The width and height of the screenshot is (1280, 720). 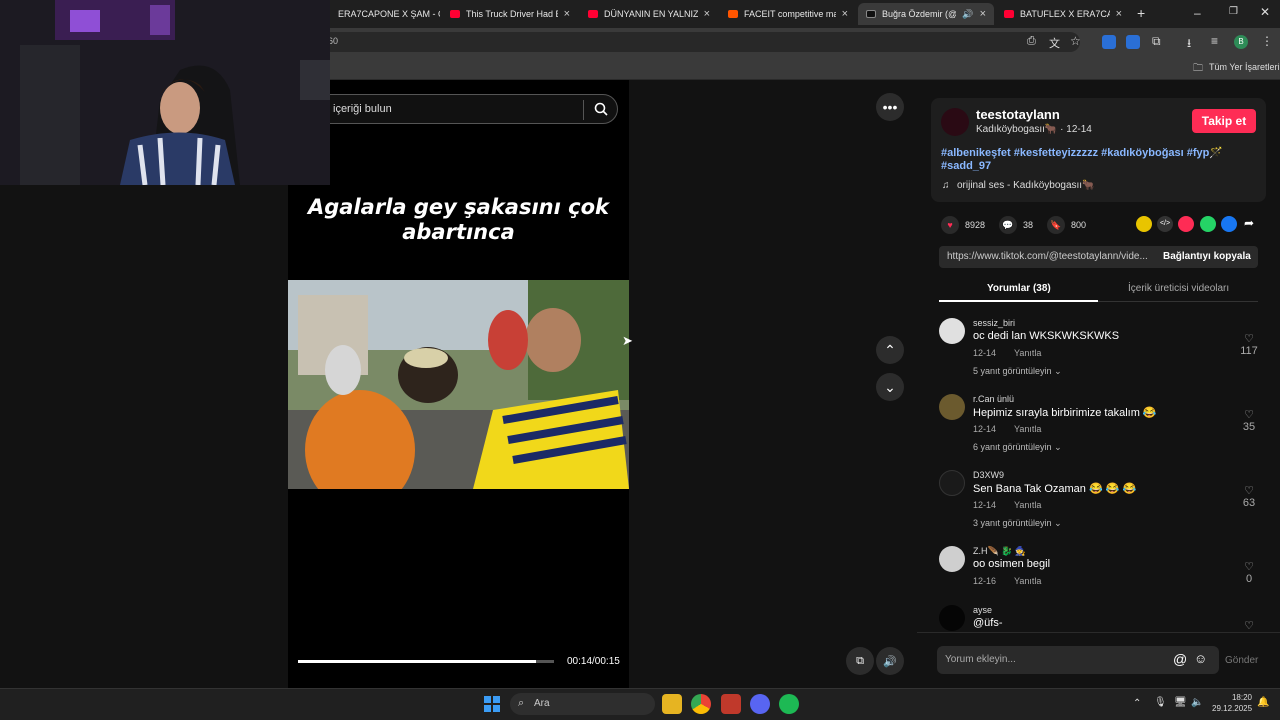 What do you see at coordinates (1200, 658) in the screenshot?
I see `emoji-icon: ☺` at bounding box center [1200, 658].